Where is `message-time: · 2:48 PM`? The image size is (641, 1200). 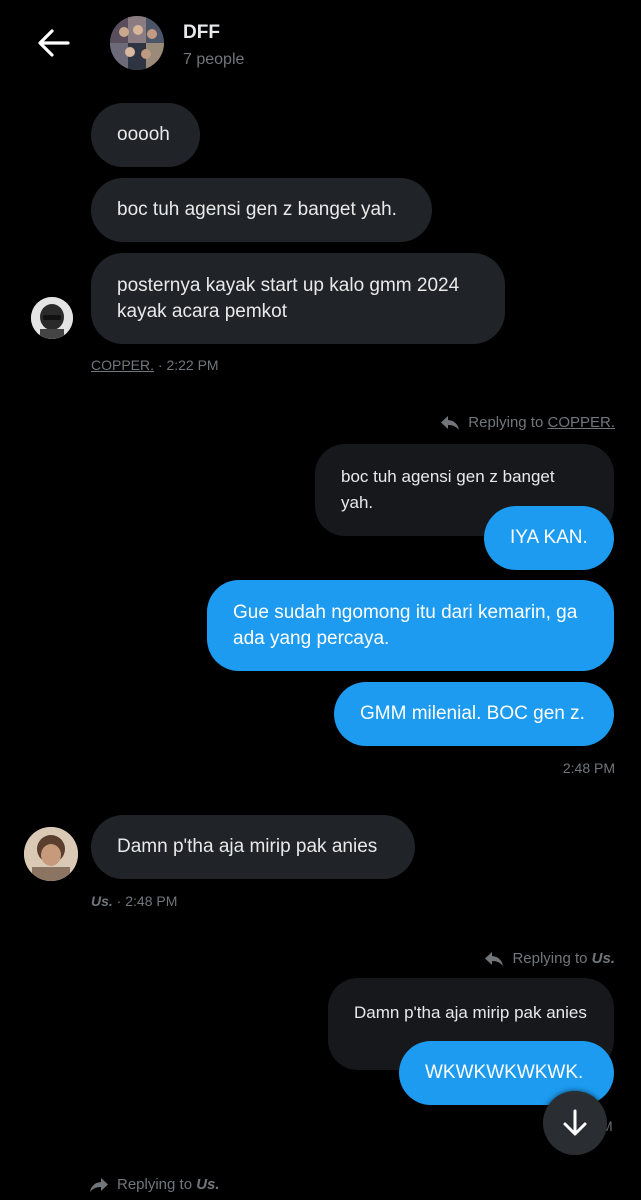 message-time: · 2:48 PM is located at coordinates (145, 901).